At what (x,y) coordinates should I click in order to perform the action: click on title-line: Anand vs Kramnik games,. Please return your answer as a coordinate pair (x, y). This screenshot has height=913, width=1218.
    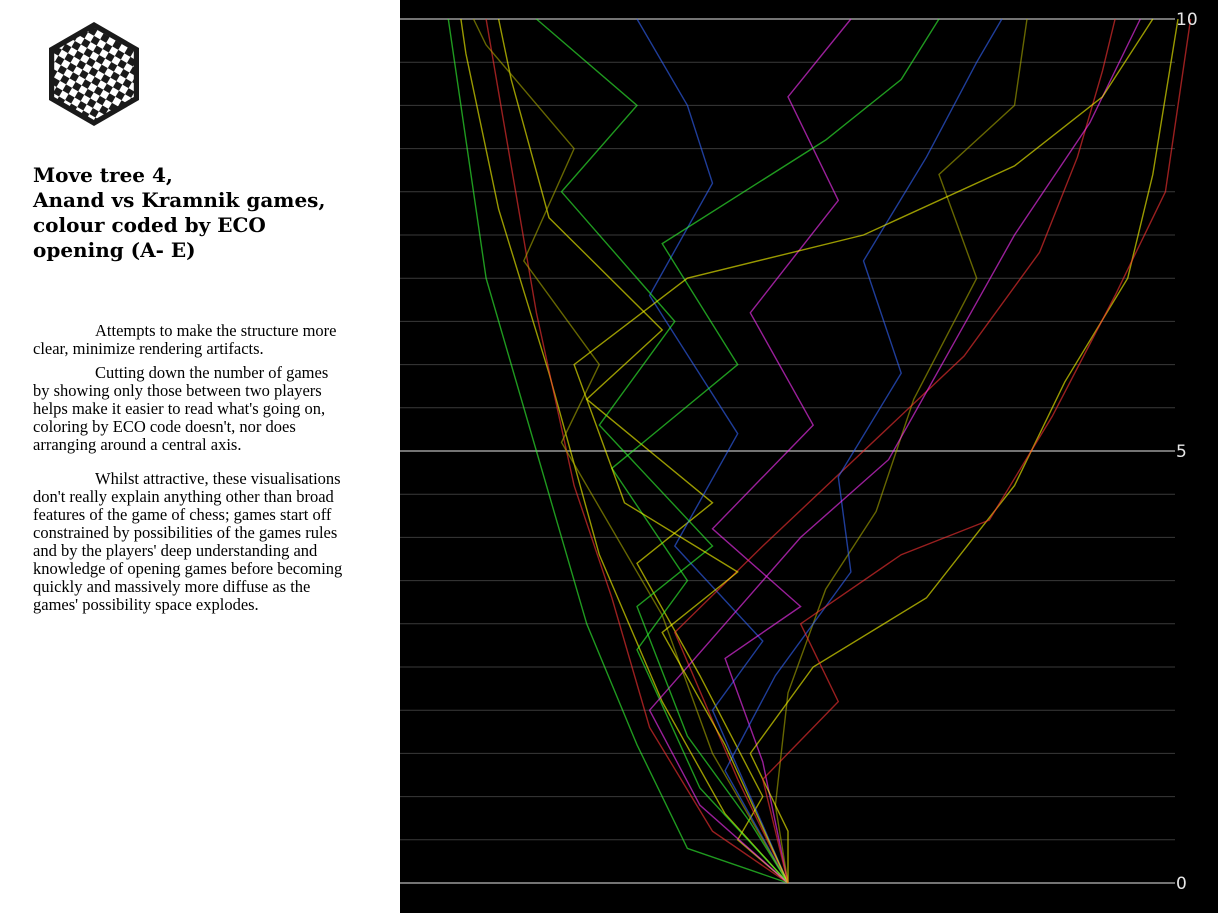
    Looking at the image, I should click on (179, 200).